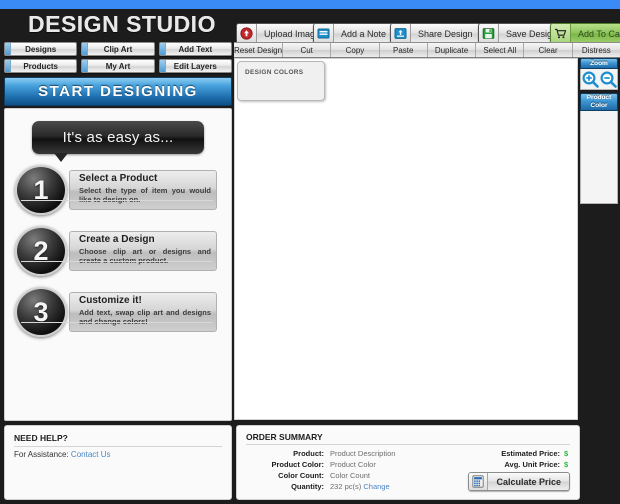 This screenshot has width=620, height=504. What do you see at coordinates (259, 50) in the screenshot?
I see `reset-design-button: Reset Design` at bounding box center [259, 50].